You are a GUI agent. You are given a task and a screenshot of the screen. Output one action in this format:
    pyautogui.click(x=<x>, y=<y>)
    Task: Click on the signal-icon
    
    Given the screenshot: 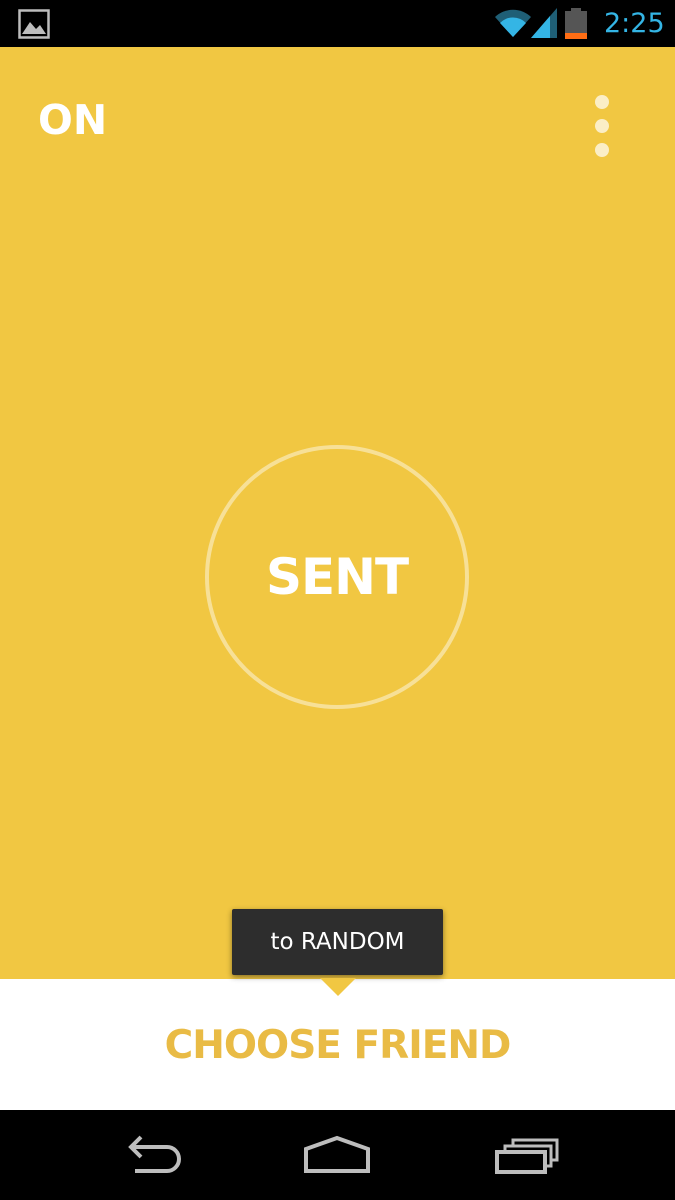 What is the action you would take?
    pyautogui.click(x=544, y=23)
    